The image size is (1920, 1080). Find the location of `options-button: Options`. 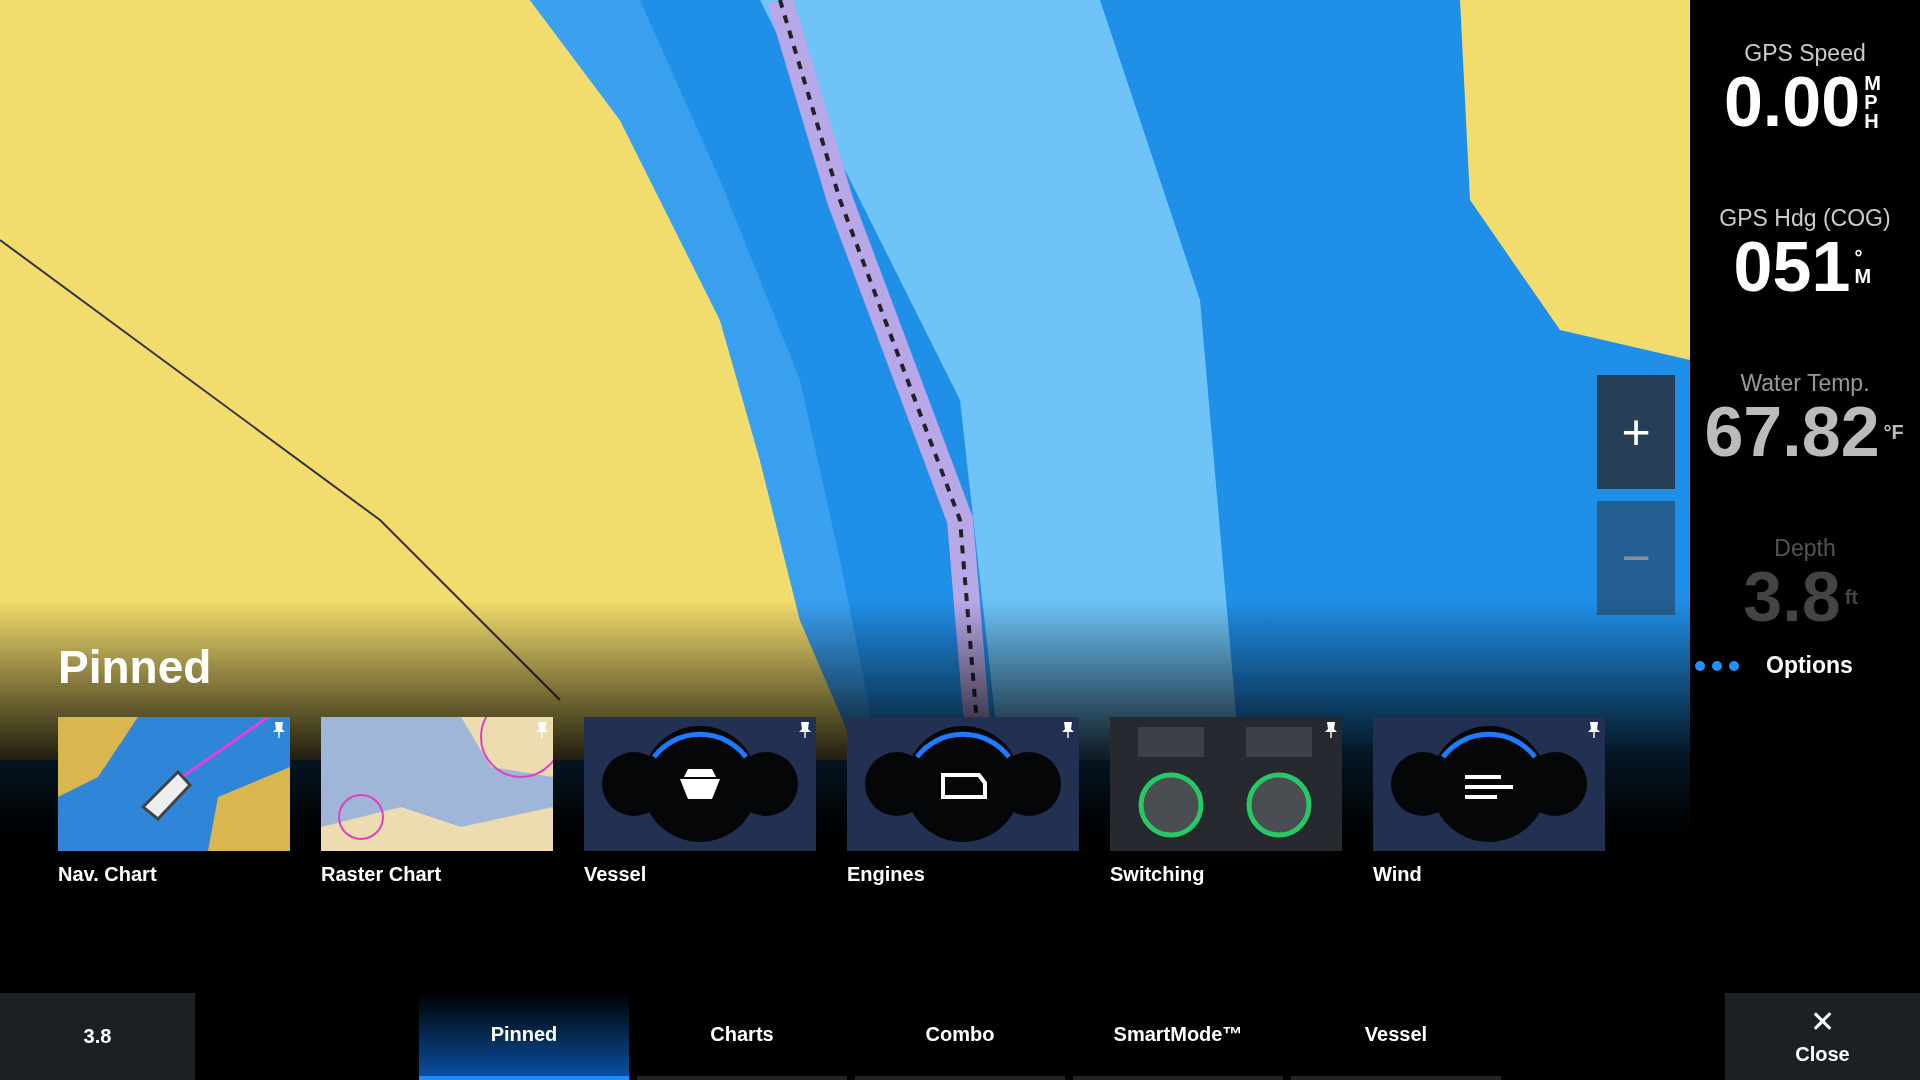

options-button: Options is located at coordinates (1809, 665).